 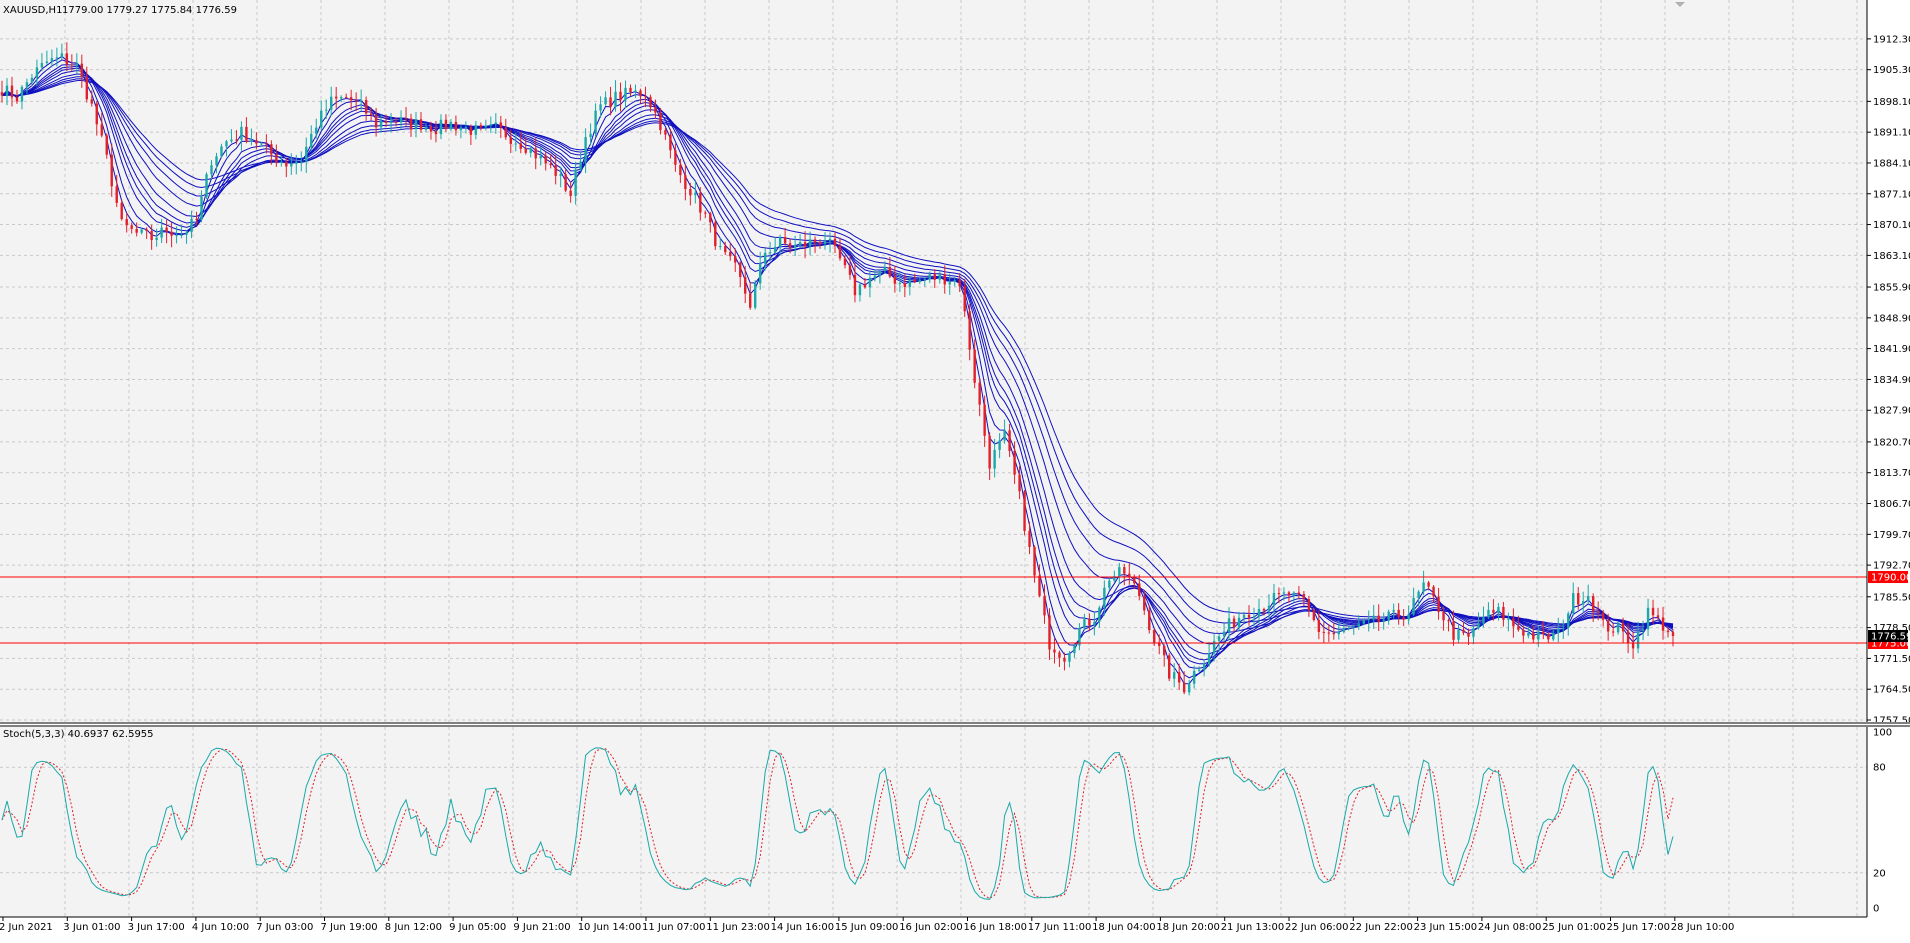 I want to click on level-label: 1790.00, so click(x=1890, y=578).